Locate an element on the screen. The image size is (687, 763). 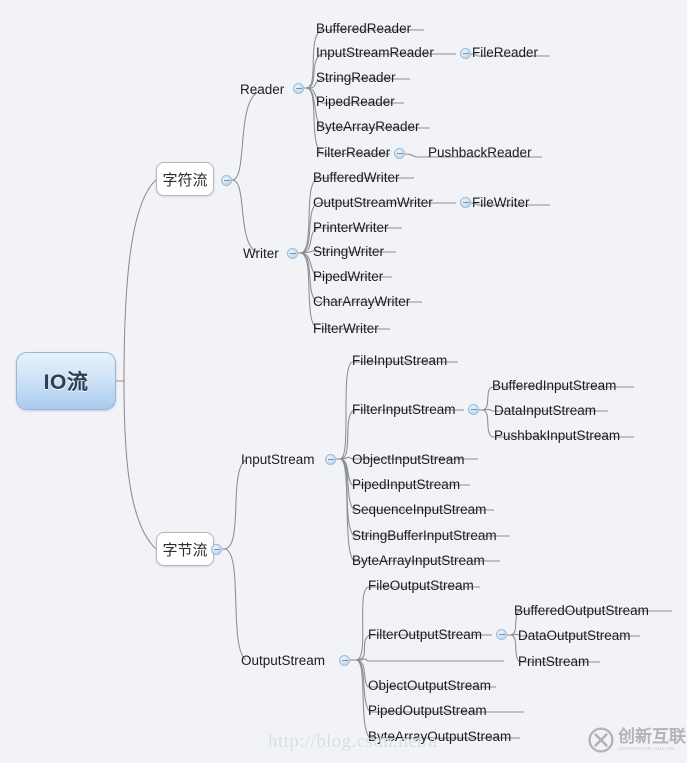
node-string-buffer-input-stream: StringBufferInputStream is located at coordinates (424, 535).